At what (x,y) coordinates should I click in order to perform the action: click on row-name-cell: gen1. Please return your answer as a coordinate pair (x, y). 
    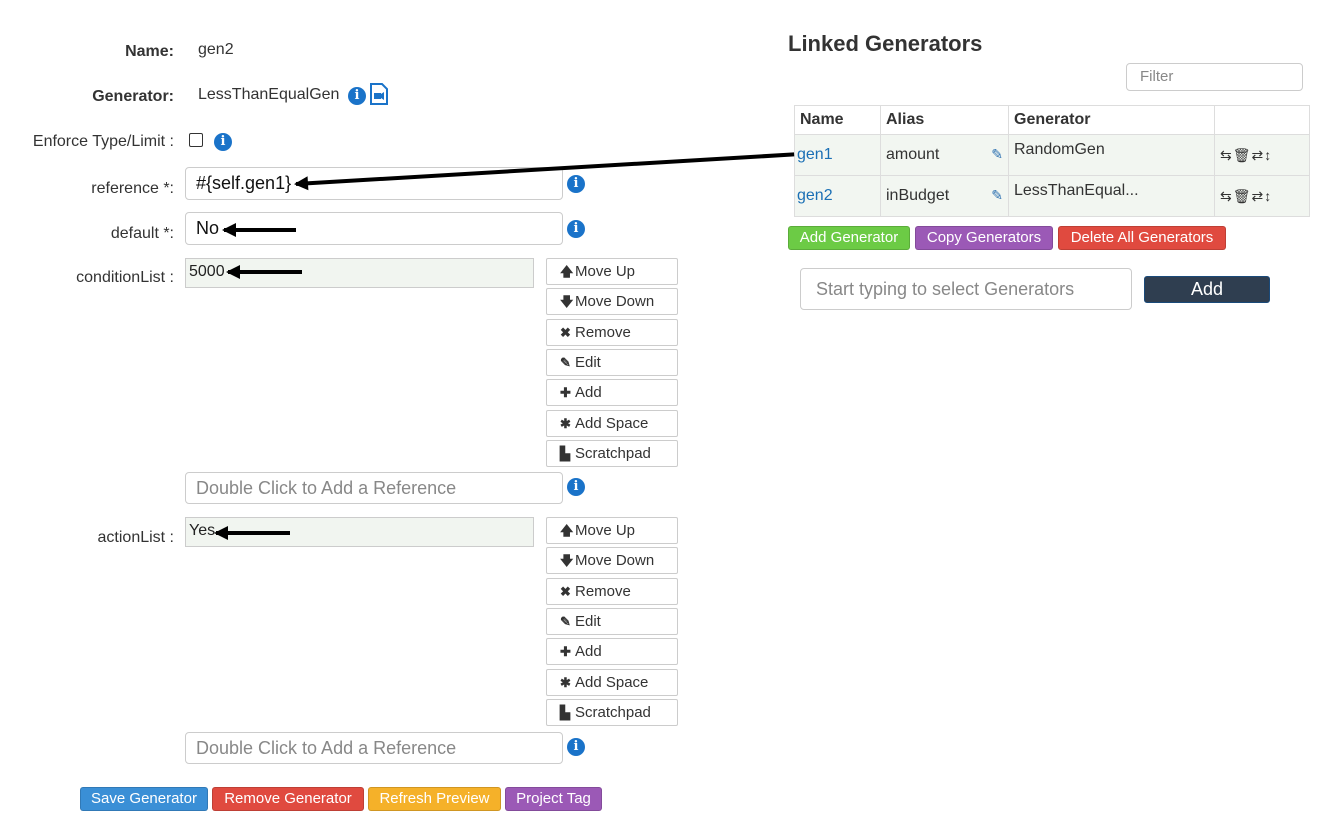
    Looking at the image, I should click on (837, 155).